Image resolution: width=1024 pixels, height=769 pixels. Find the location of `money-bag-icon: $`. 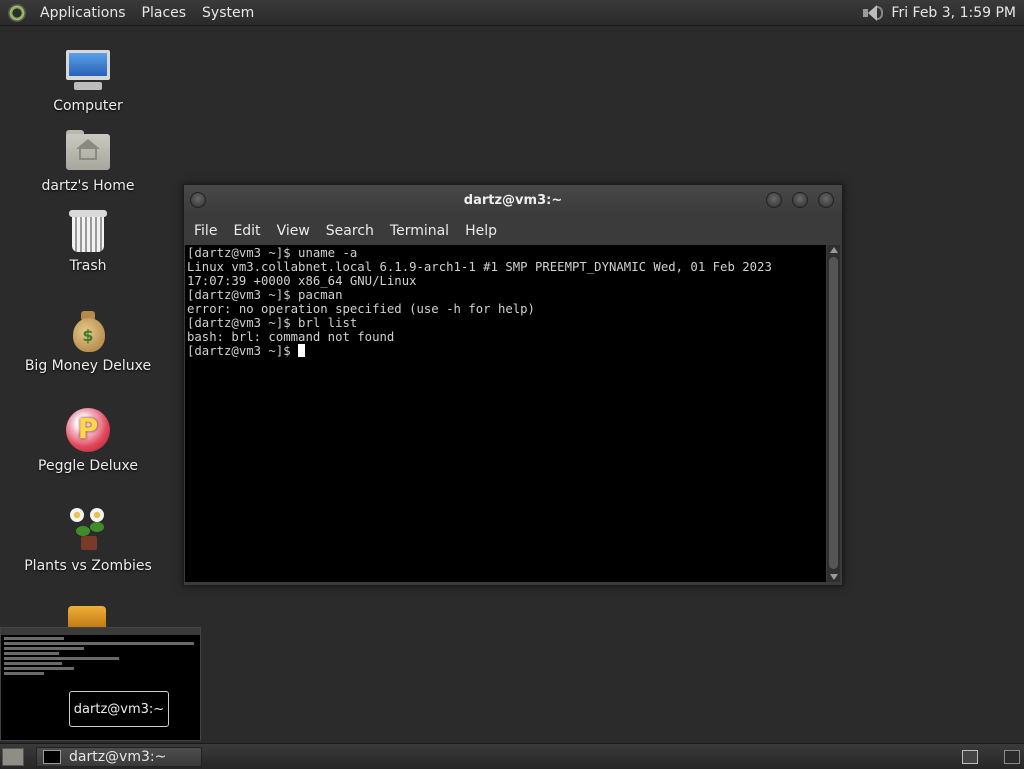

money-bag-icon: $ is located at coordinates (88, 330).